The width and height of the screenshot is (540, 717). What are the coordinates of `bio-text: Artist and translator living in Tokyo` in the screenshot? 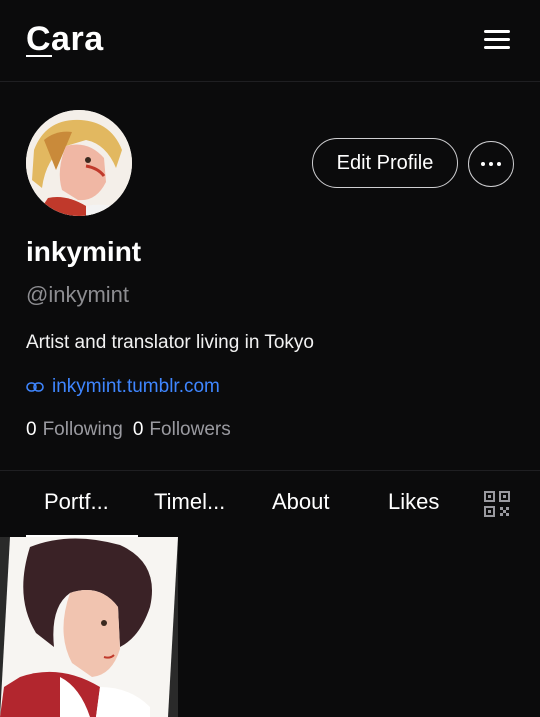 It's located at (170, 342).